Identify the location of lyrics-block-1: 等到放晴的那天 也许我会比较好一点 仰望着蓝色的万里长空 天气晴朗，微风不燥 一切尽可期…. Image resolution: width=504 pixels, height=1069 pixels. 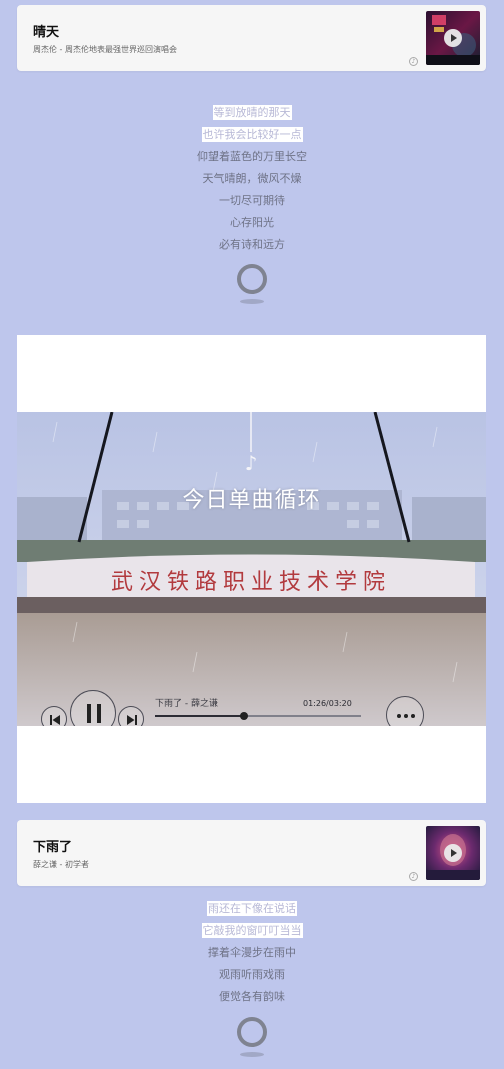
(252, 179).